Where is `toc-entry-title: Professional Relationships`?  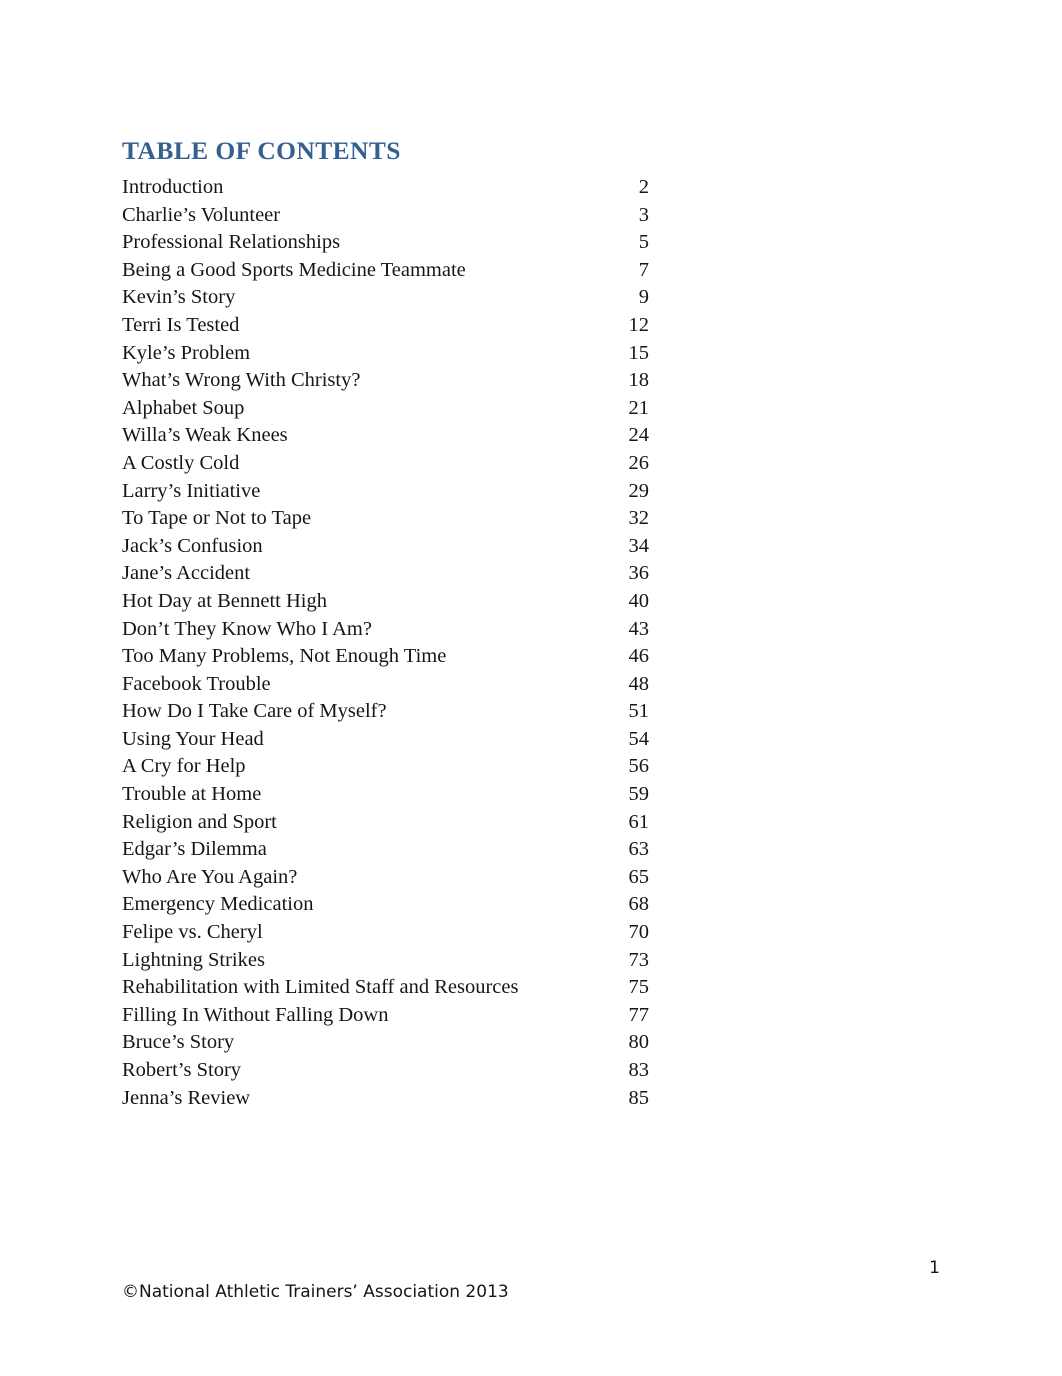 toc-entry-title: Professional Relationships is located at coordinates (231, 242).